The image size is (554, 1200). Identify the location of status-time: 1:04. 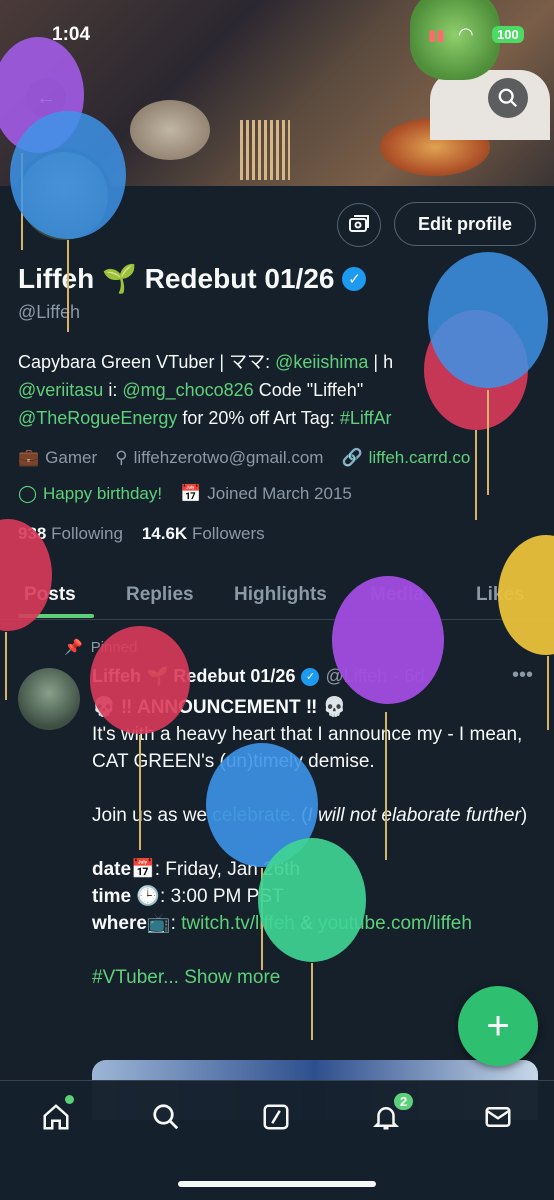
(71, 34).